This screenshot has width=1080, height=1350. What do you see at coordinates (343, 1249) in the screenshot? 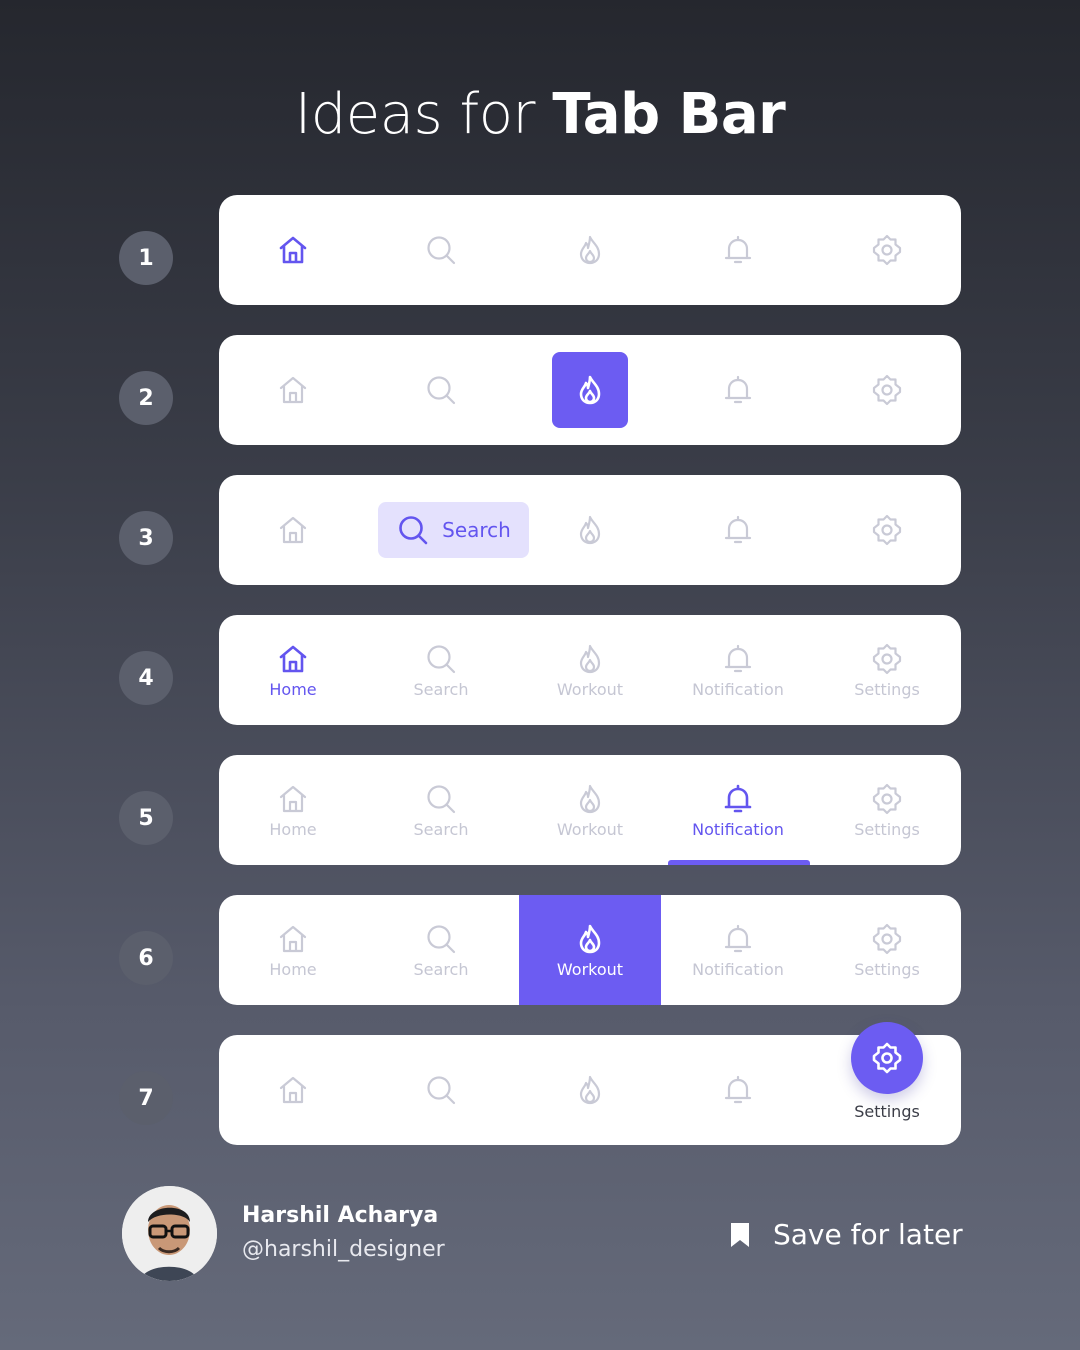
I see `author-handle: @harshil_designer` at bounding box center [343, 1249].